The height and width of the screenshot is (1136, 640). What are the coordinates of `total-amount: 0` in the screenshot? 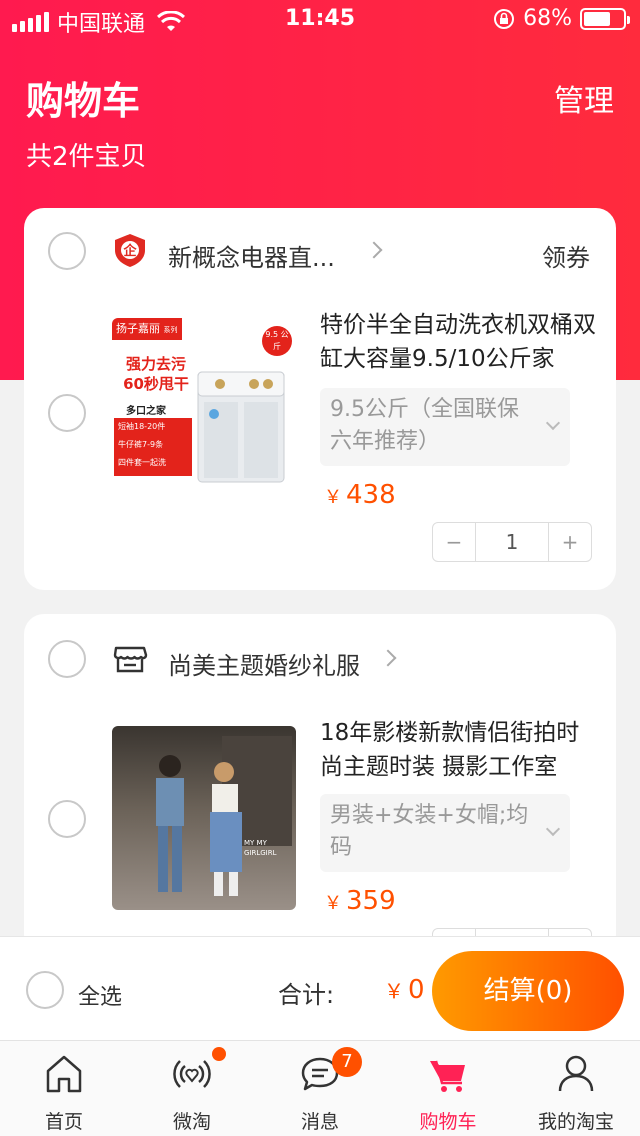 It's located at (416, 990).